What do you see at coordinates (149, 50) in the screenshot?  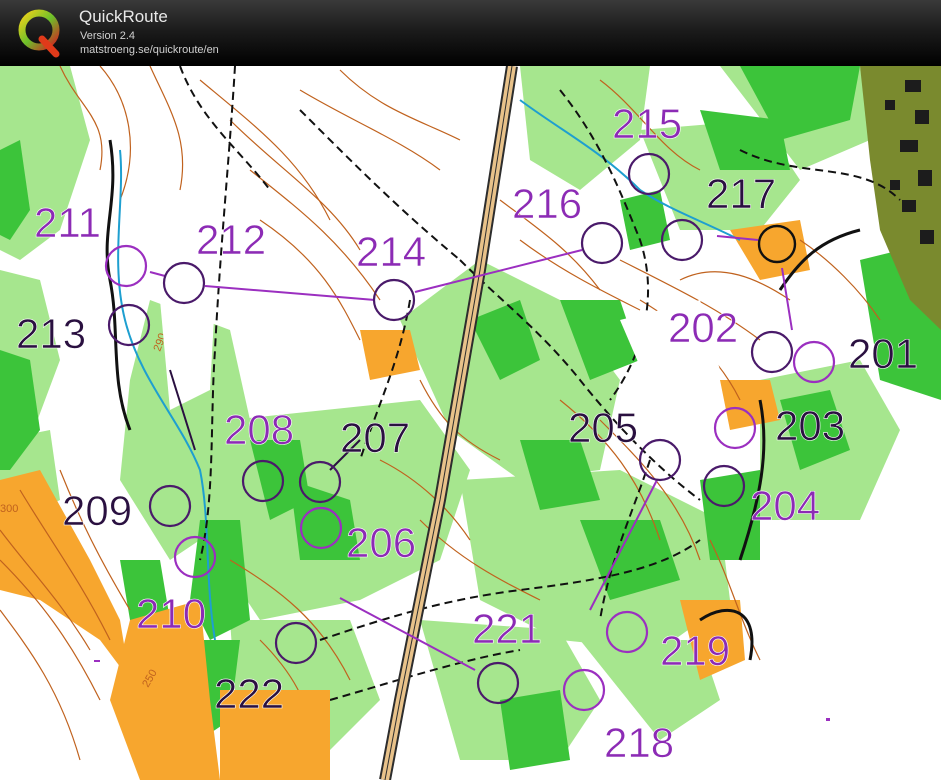 I see `app-url: matstroeng.se/quickroute/en` at bounding box center [149, 50].